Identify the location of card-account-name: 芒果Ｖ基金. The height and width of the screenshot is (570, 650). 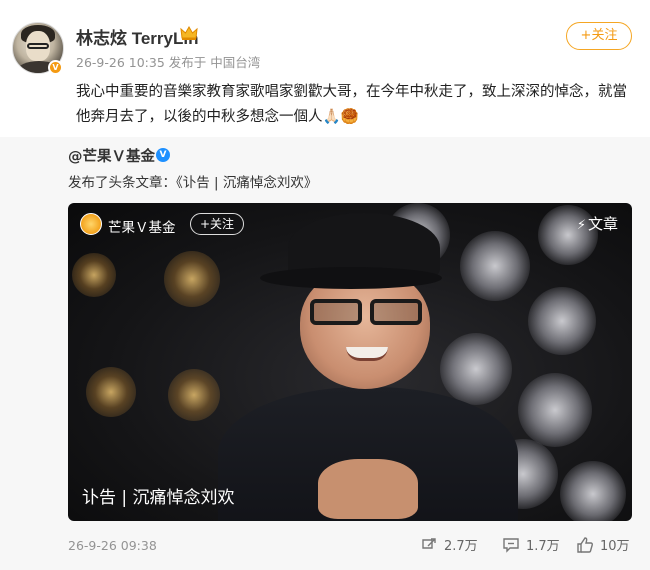
(142, 226).